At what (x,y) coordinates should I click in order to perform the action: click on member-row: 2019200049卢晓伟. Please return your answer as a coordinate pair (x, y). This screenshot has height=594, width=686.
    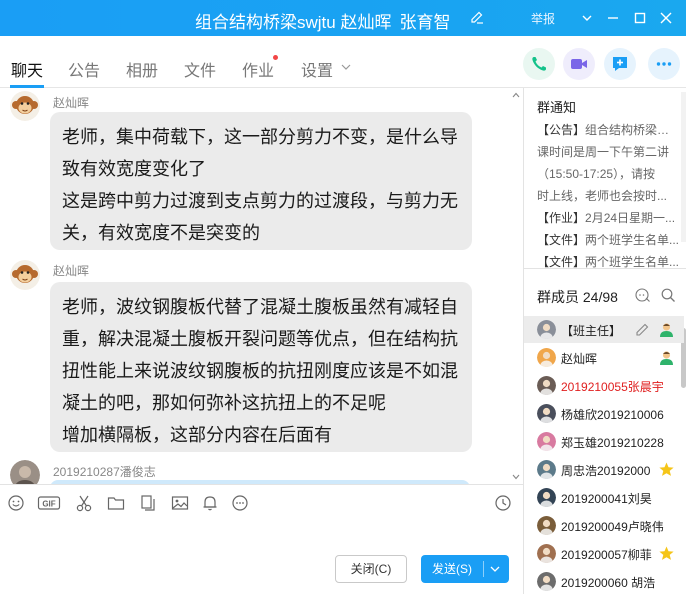
    Looking at the image, I should click on (604, 525).